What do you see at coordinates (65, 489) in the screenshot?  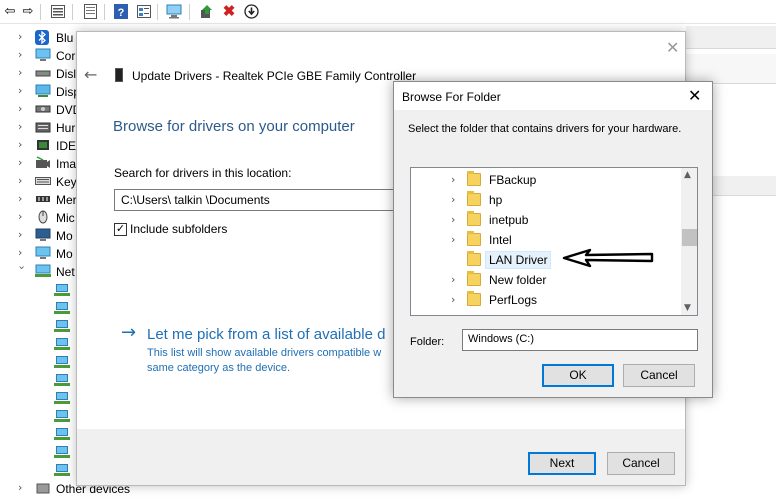 I see `tree-item-other-devices: › Other devices` at bounding box center [65, 489].